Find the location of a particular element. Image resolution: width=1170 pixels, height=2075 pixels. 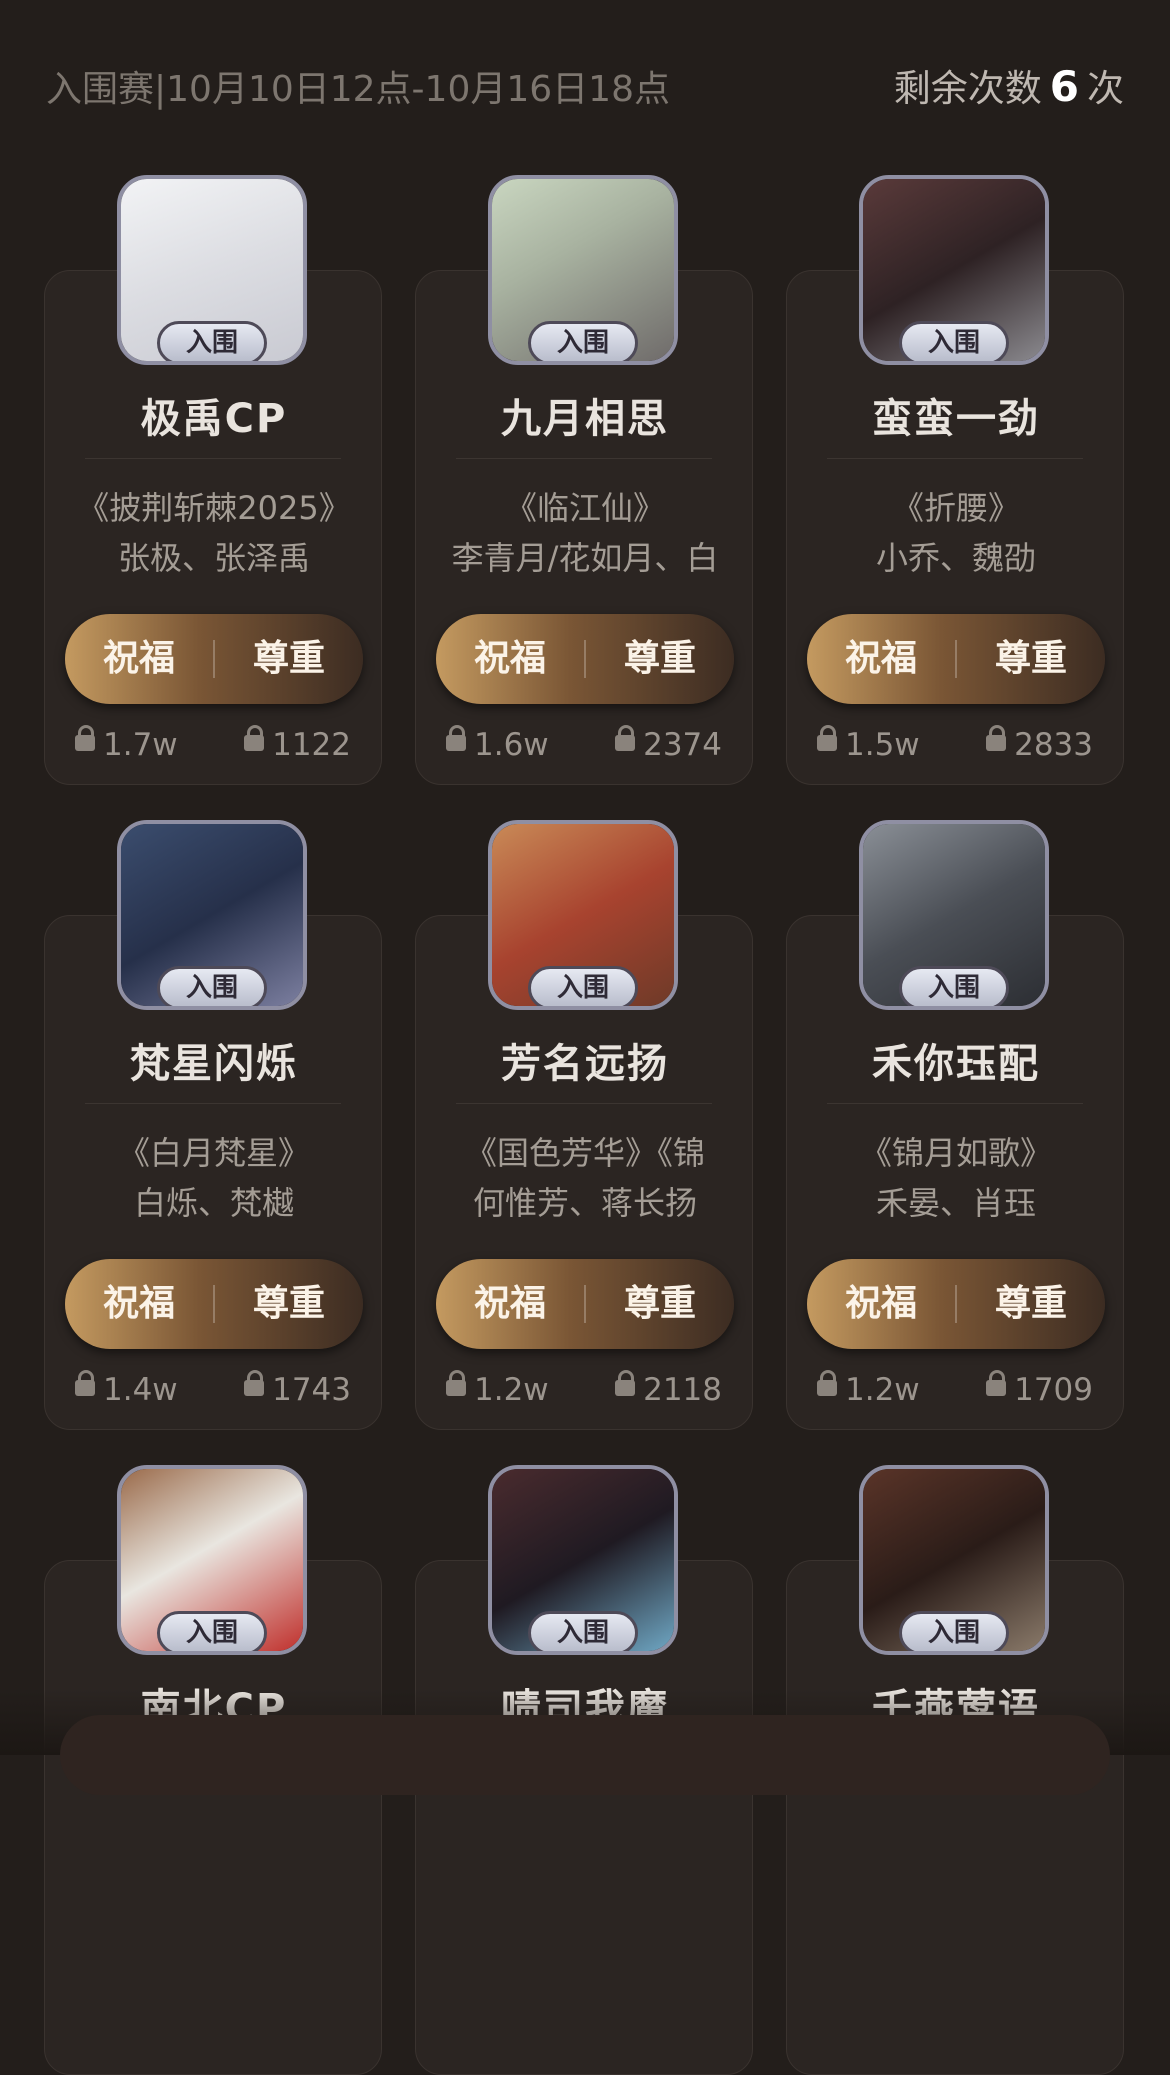

candidate-card: 入围 梵星闪烁 《白月梵星》 白烁、梵樾 祝福 尊重 1.4w 1743 is located at coordinates (213, 1125).